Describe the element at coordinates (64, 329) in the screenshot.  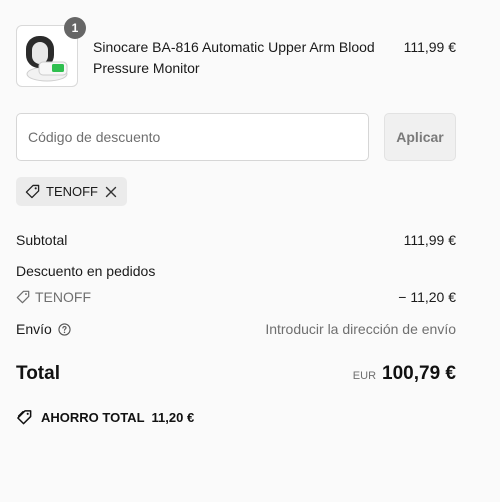
I see `help-circle-icon` at that location.